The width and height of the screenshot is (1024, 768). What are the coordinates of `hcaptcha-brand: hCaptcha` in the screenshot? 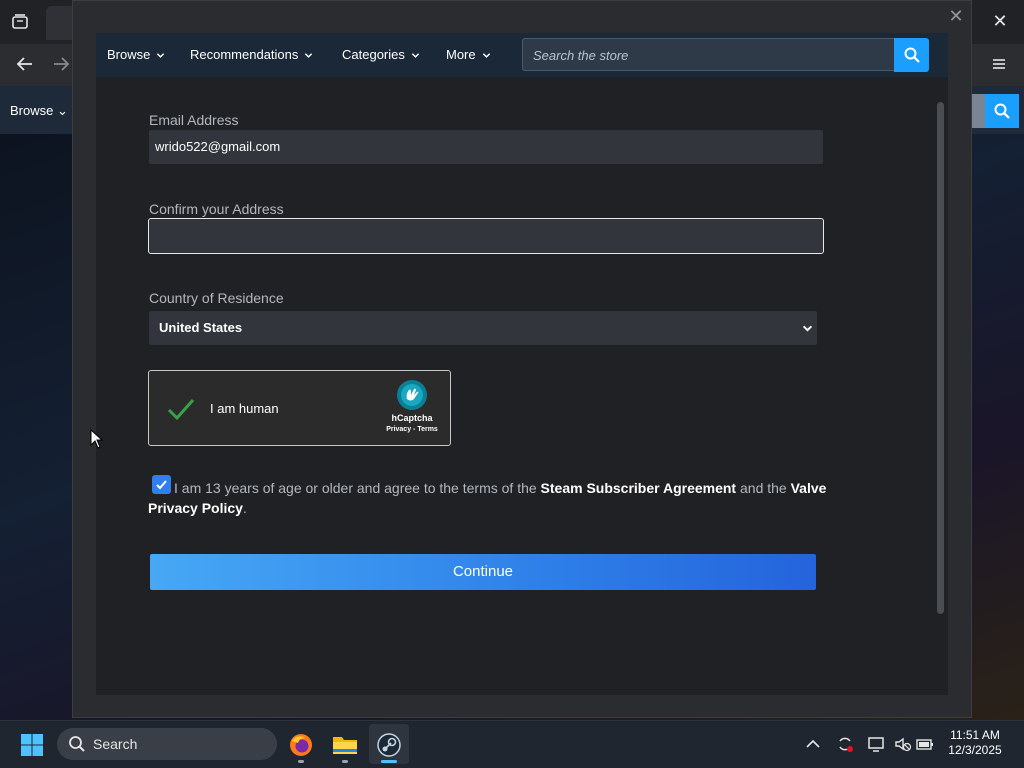 It's located at (412, 418).